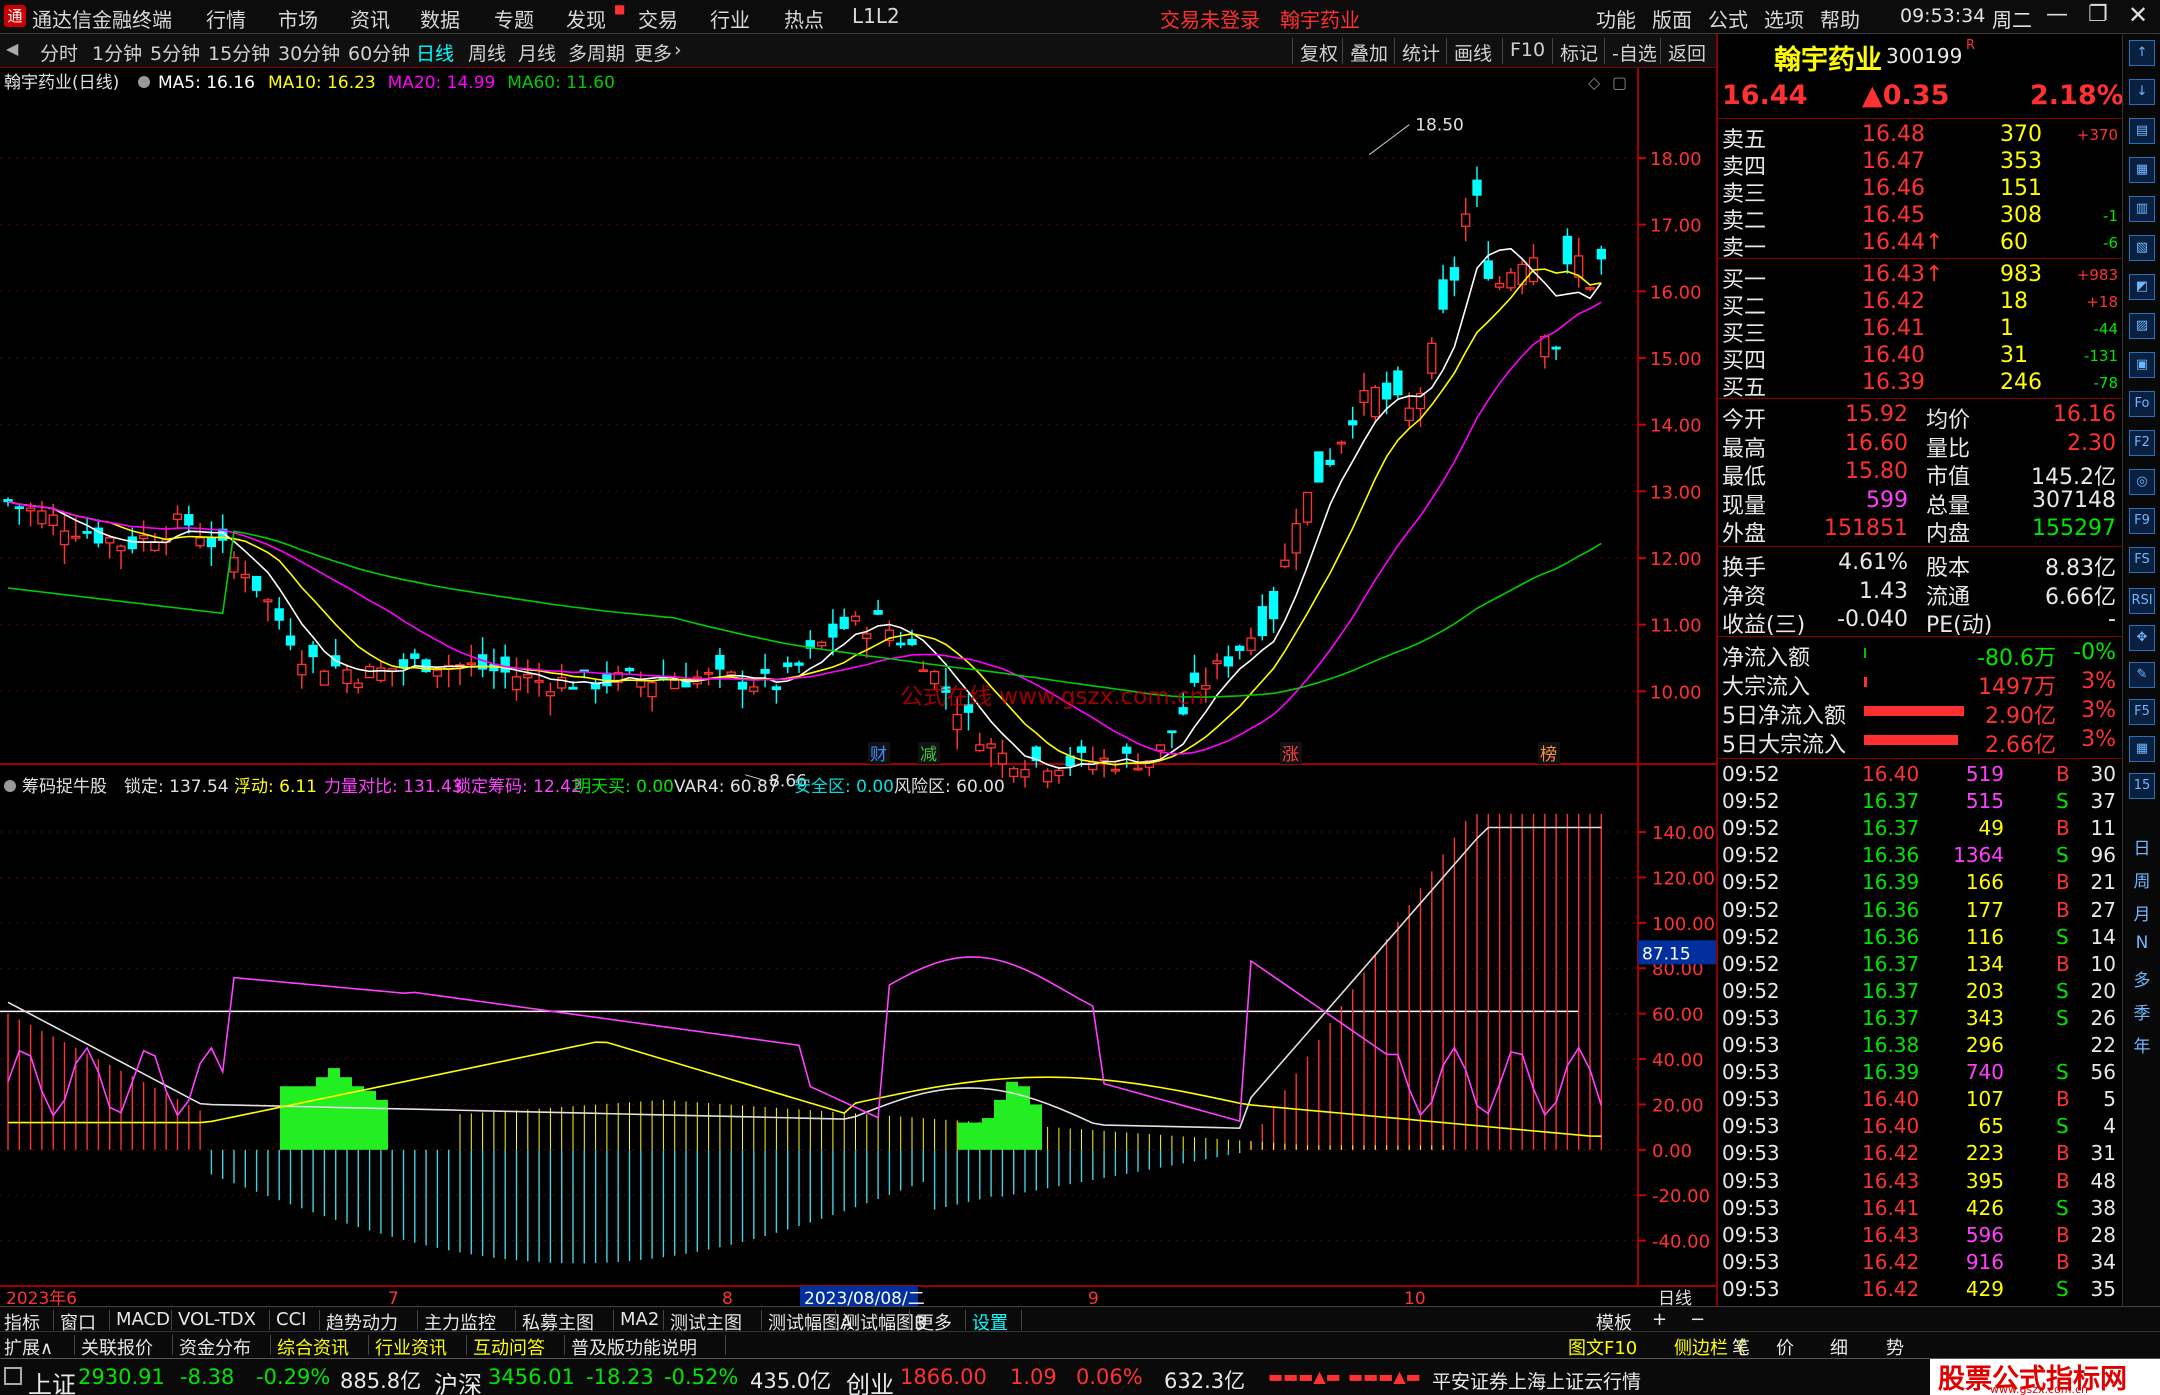  I want to click on toolbar-period-5: 季, so click(2141, 1011).